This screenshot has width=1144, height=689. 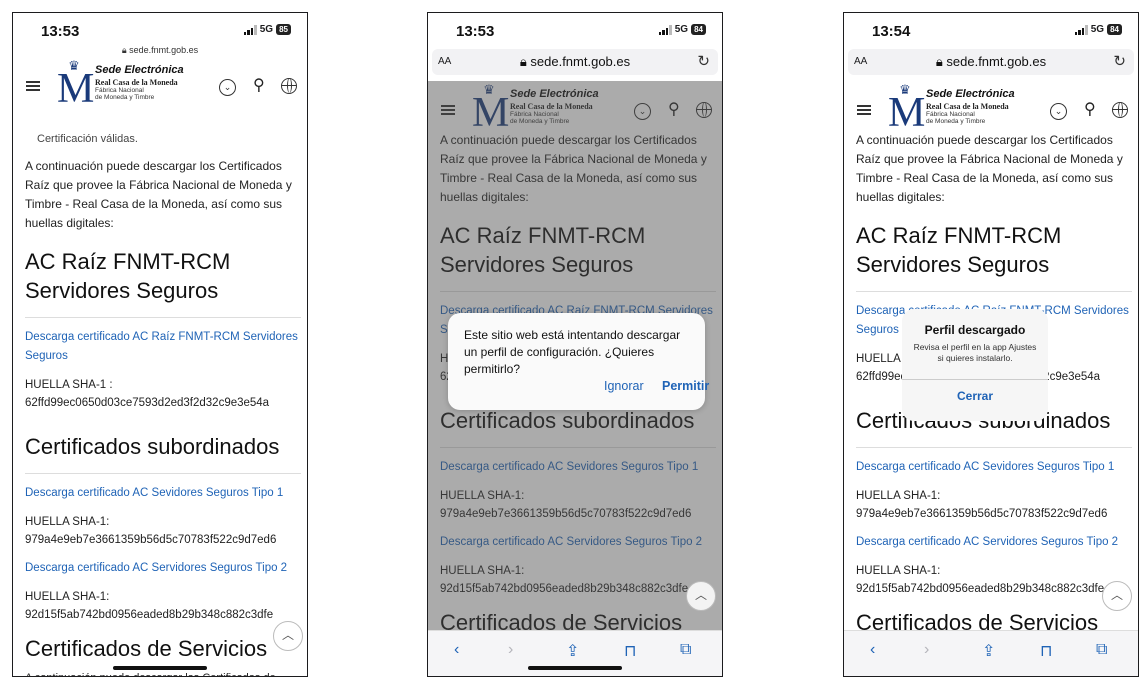 What do you see at coordinates (87, 139) in the screenshot?
I see `partial-text: Certificación válidas.` at bounding box center [87, 139].